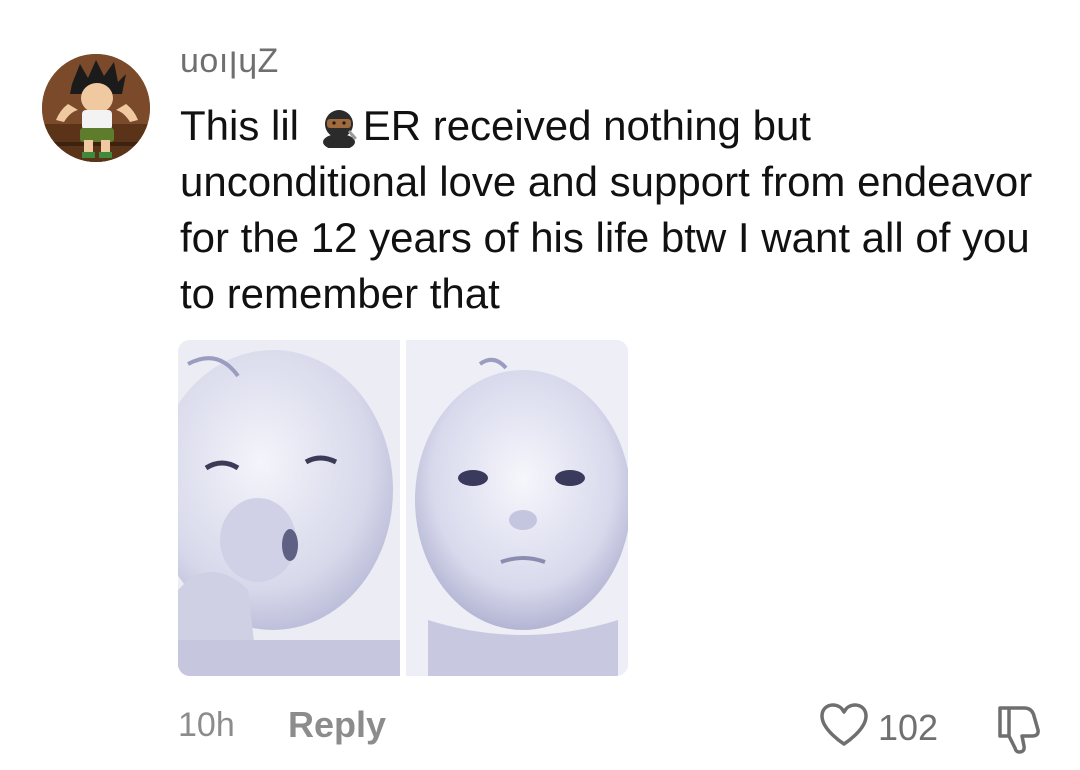 This screenshot has height=770, width=1080. What do you see at coordinates (229, 61) in the screenshot?
I see `username: uoıןɥZ` at bounding box center [229, 61].